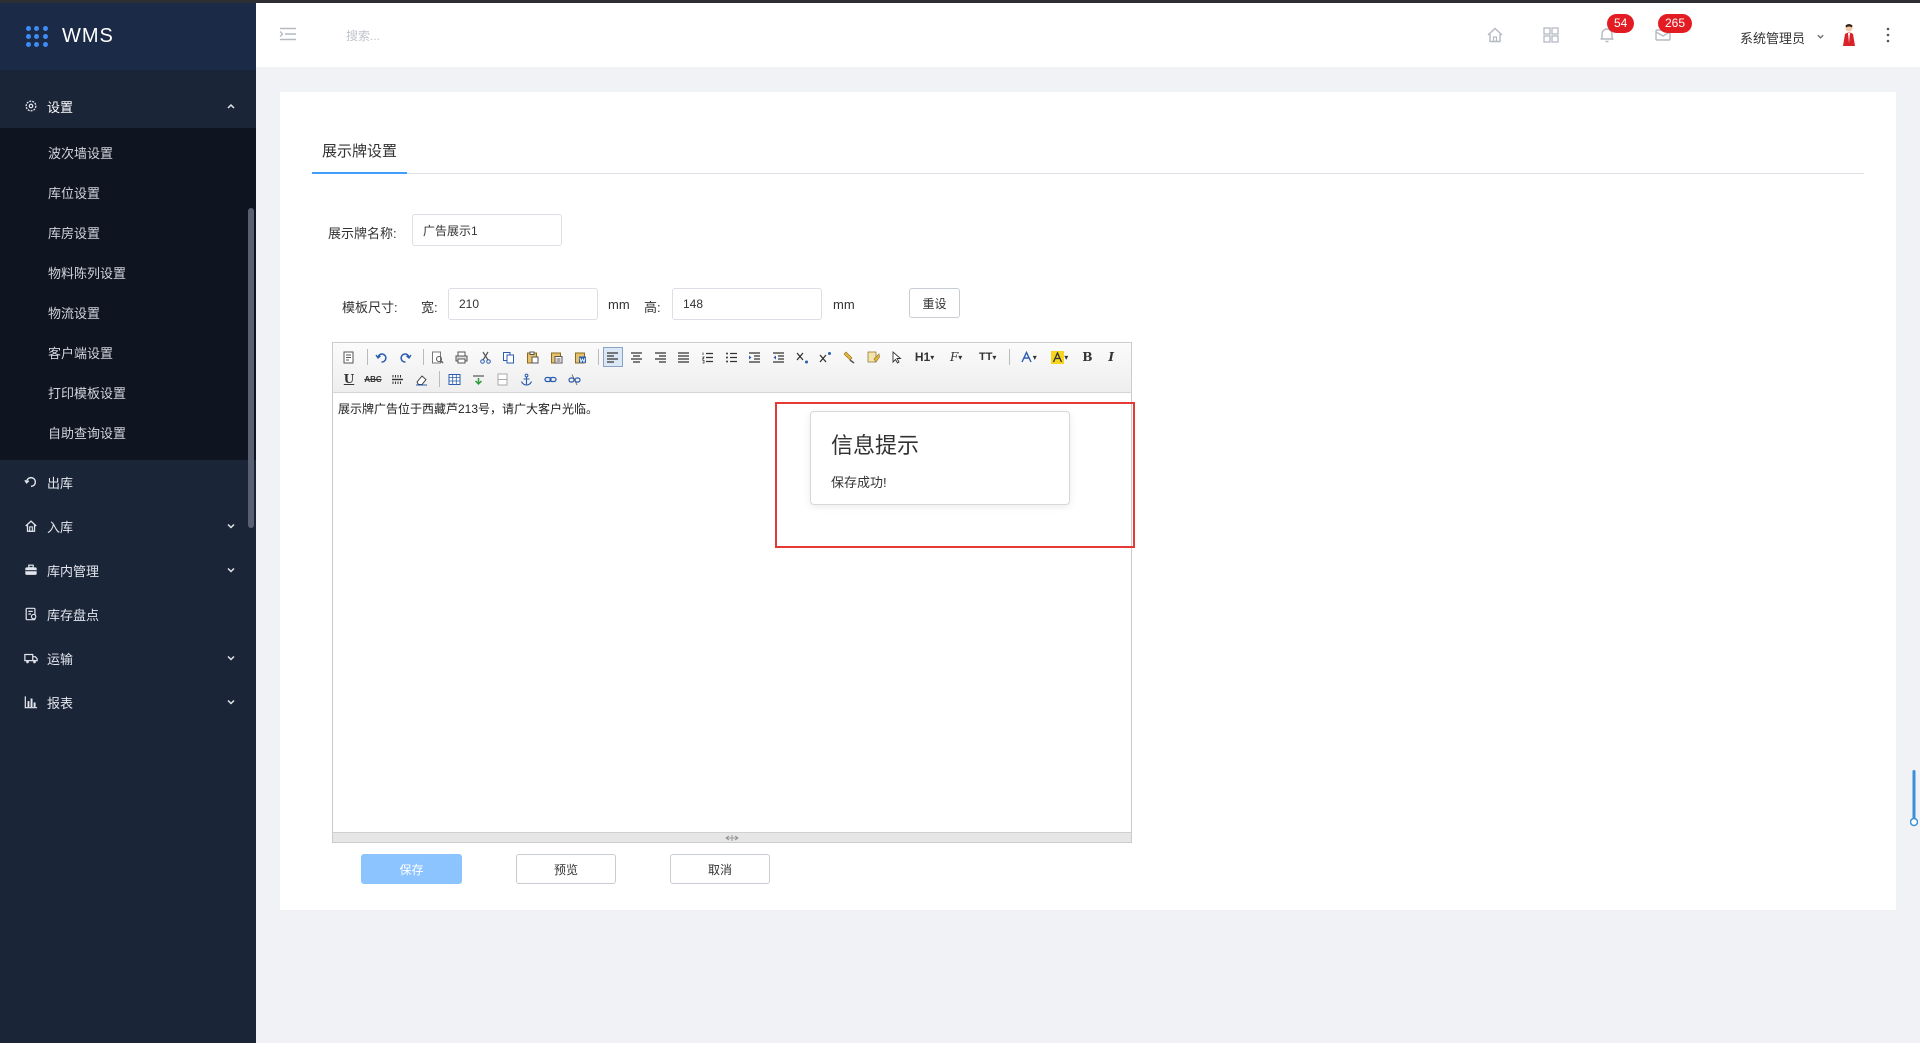 Image resolution: width=1920 pixels, height=1043 pixels. I want to click on sidebar-group-label: 库内管理, so click(73, 571).